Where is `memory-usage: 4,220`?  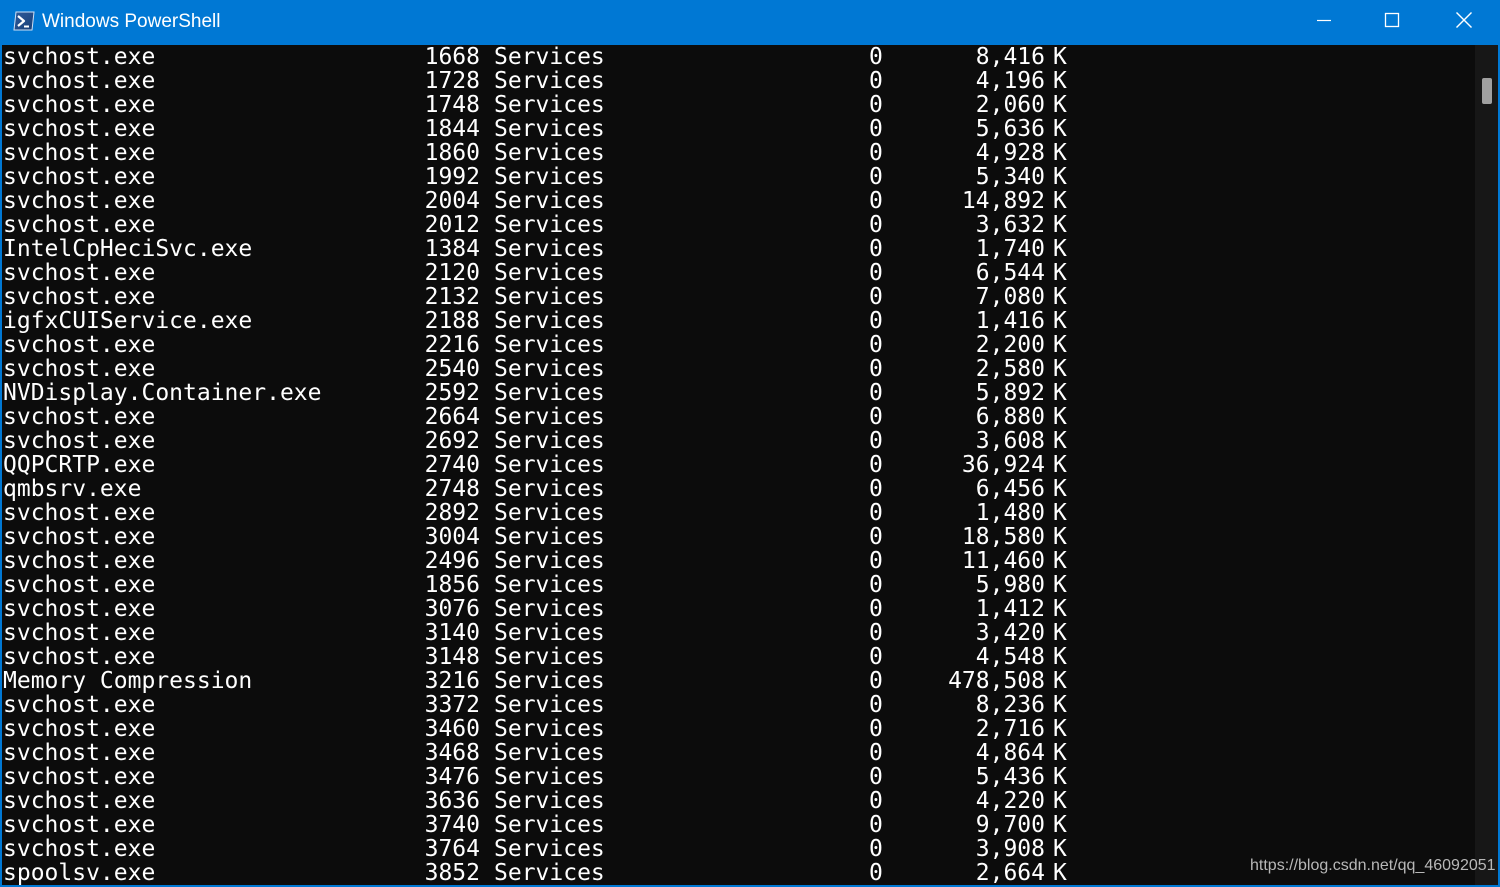 memory-usage: 4,220 is located at coordinates (1010, 801).